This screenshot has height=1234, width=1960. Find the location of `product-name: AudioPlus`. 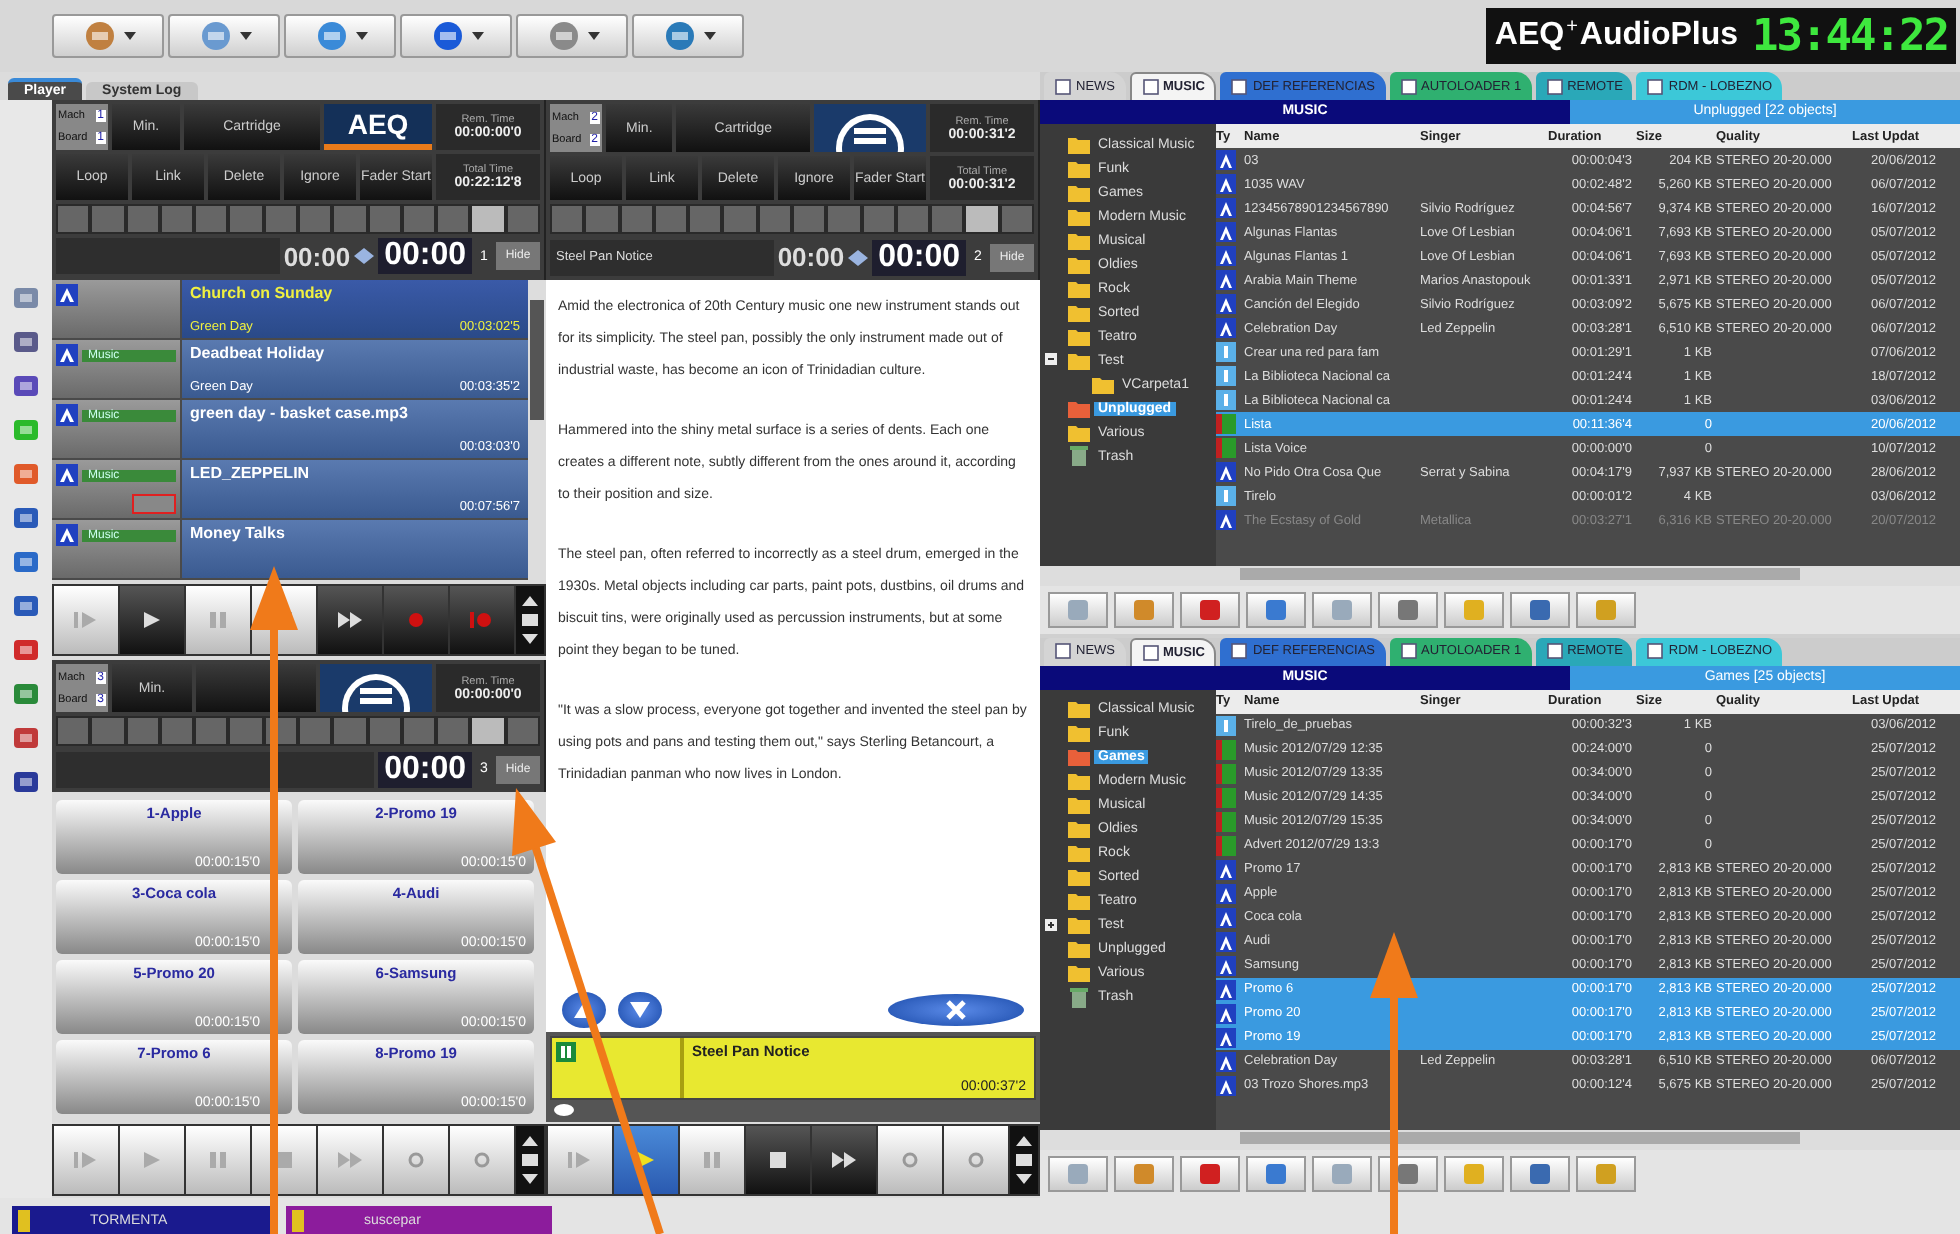

product-name: AudioPlus is located at coordinates (1659, 36).